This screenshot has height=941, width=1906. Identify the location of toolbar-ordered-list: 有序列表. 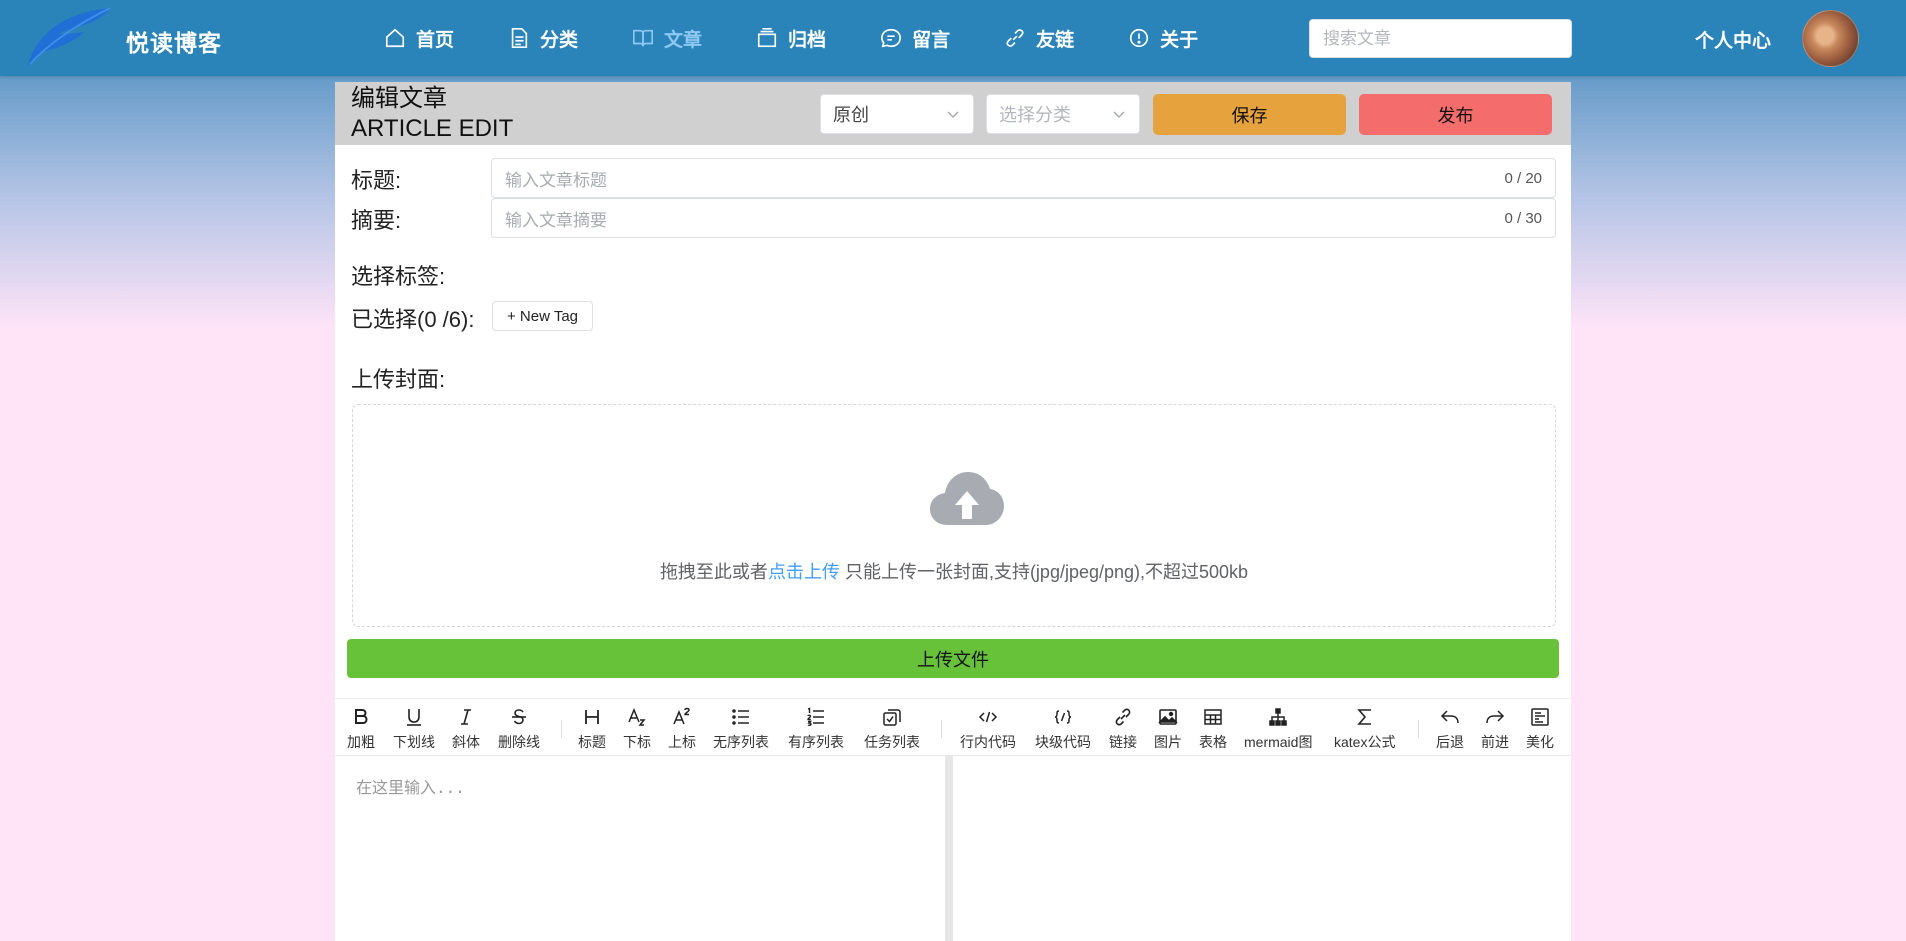
(816, 729).